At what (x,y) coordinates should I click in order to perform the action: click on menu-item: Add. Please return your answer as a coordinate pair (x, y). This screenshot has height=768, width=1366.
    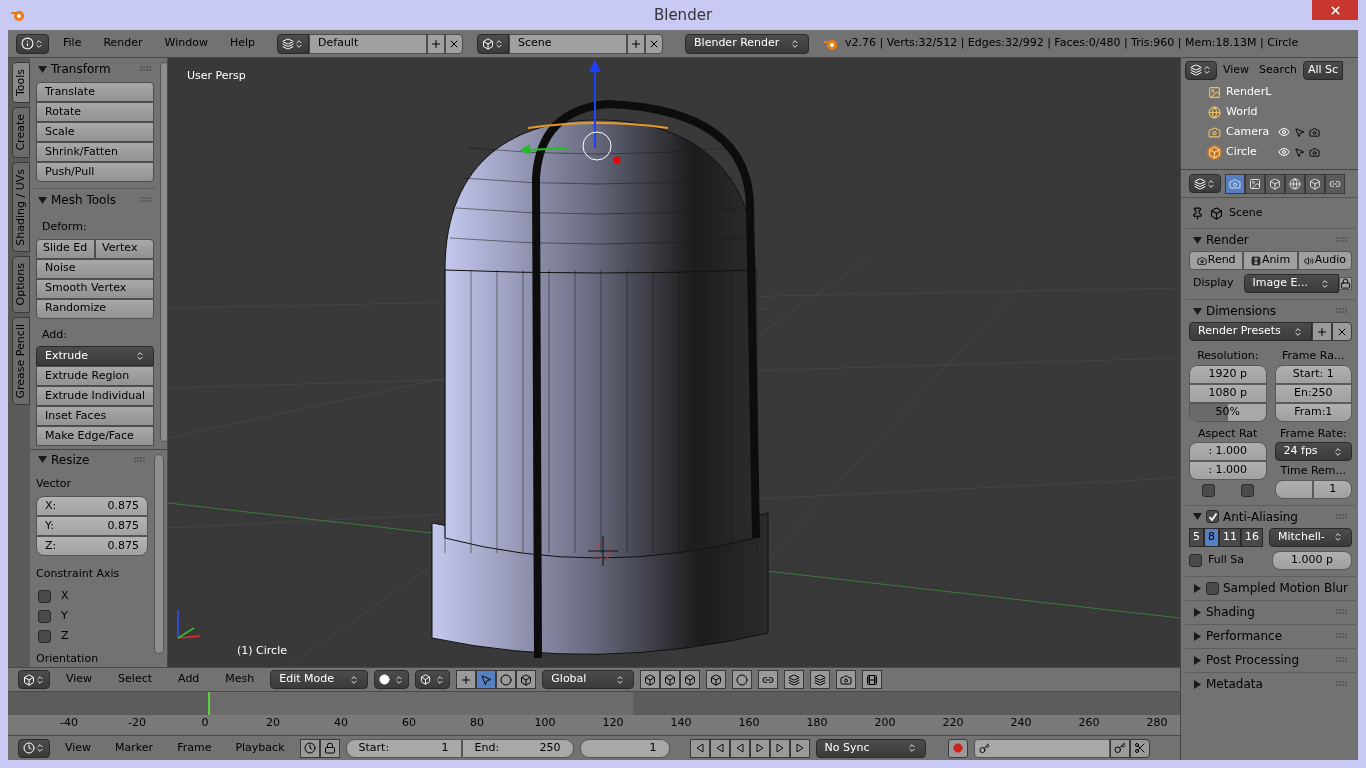
    Looking at the image, I should click on (189, 679).